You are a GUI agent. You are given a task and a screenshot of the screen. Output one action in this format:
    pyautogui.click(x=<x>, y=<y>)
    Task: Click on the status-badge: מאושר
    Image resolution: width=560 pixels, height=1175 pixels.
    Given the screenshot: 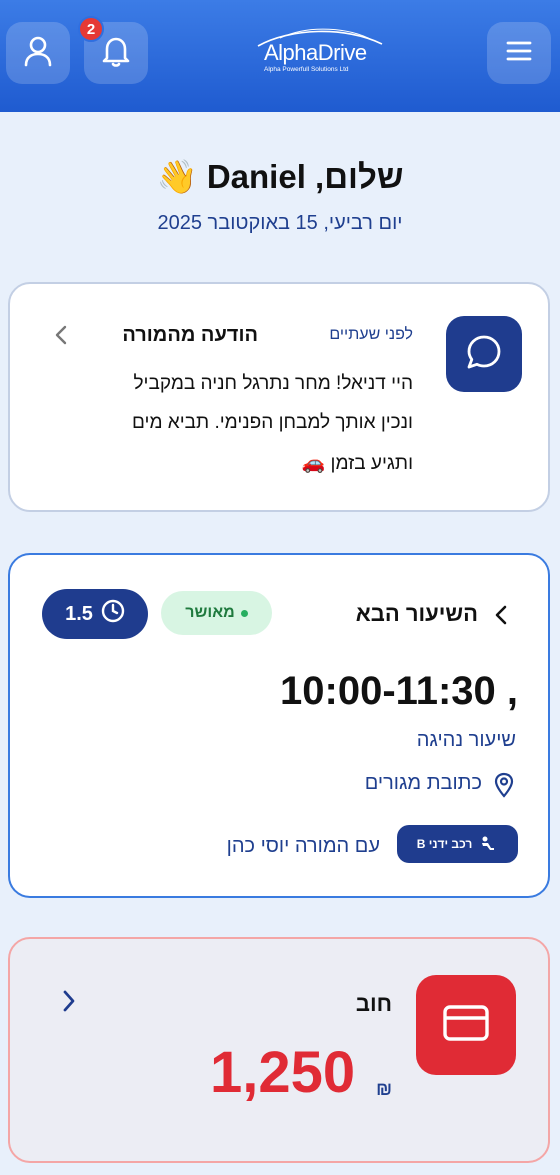 What is the action you would take?
    pyautogui.click(x=216, y=613)
    